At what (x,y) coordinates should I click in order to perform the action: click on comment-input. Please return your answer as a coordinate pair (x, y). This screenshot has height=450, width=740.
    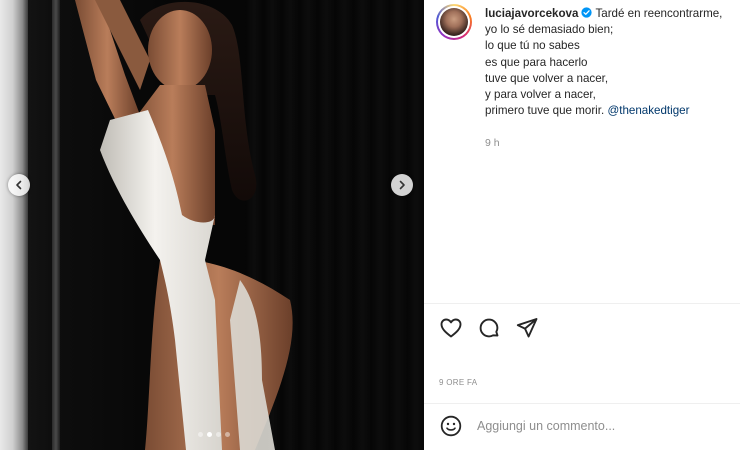
    Looking at the image, I should click on (587, 426).